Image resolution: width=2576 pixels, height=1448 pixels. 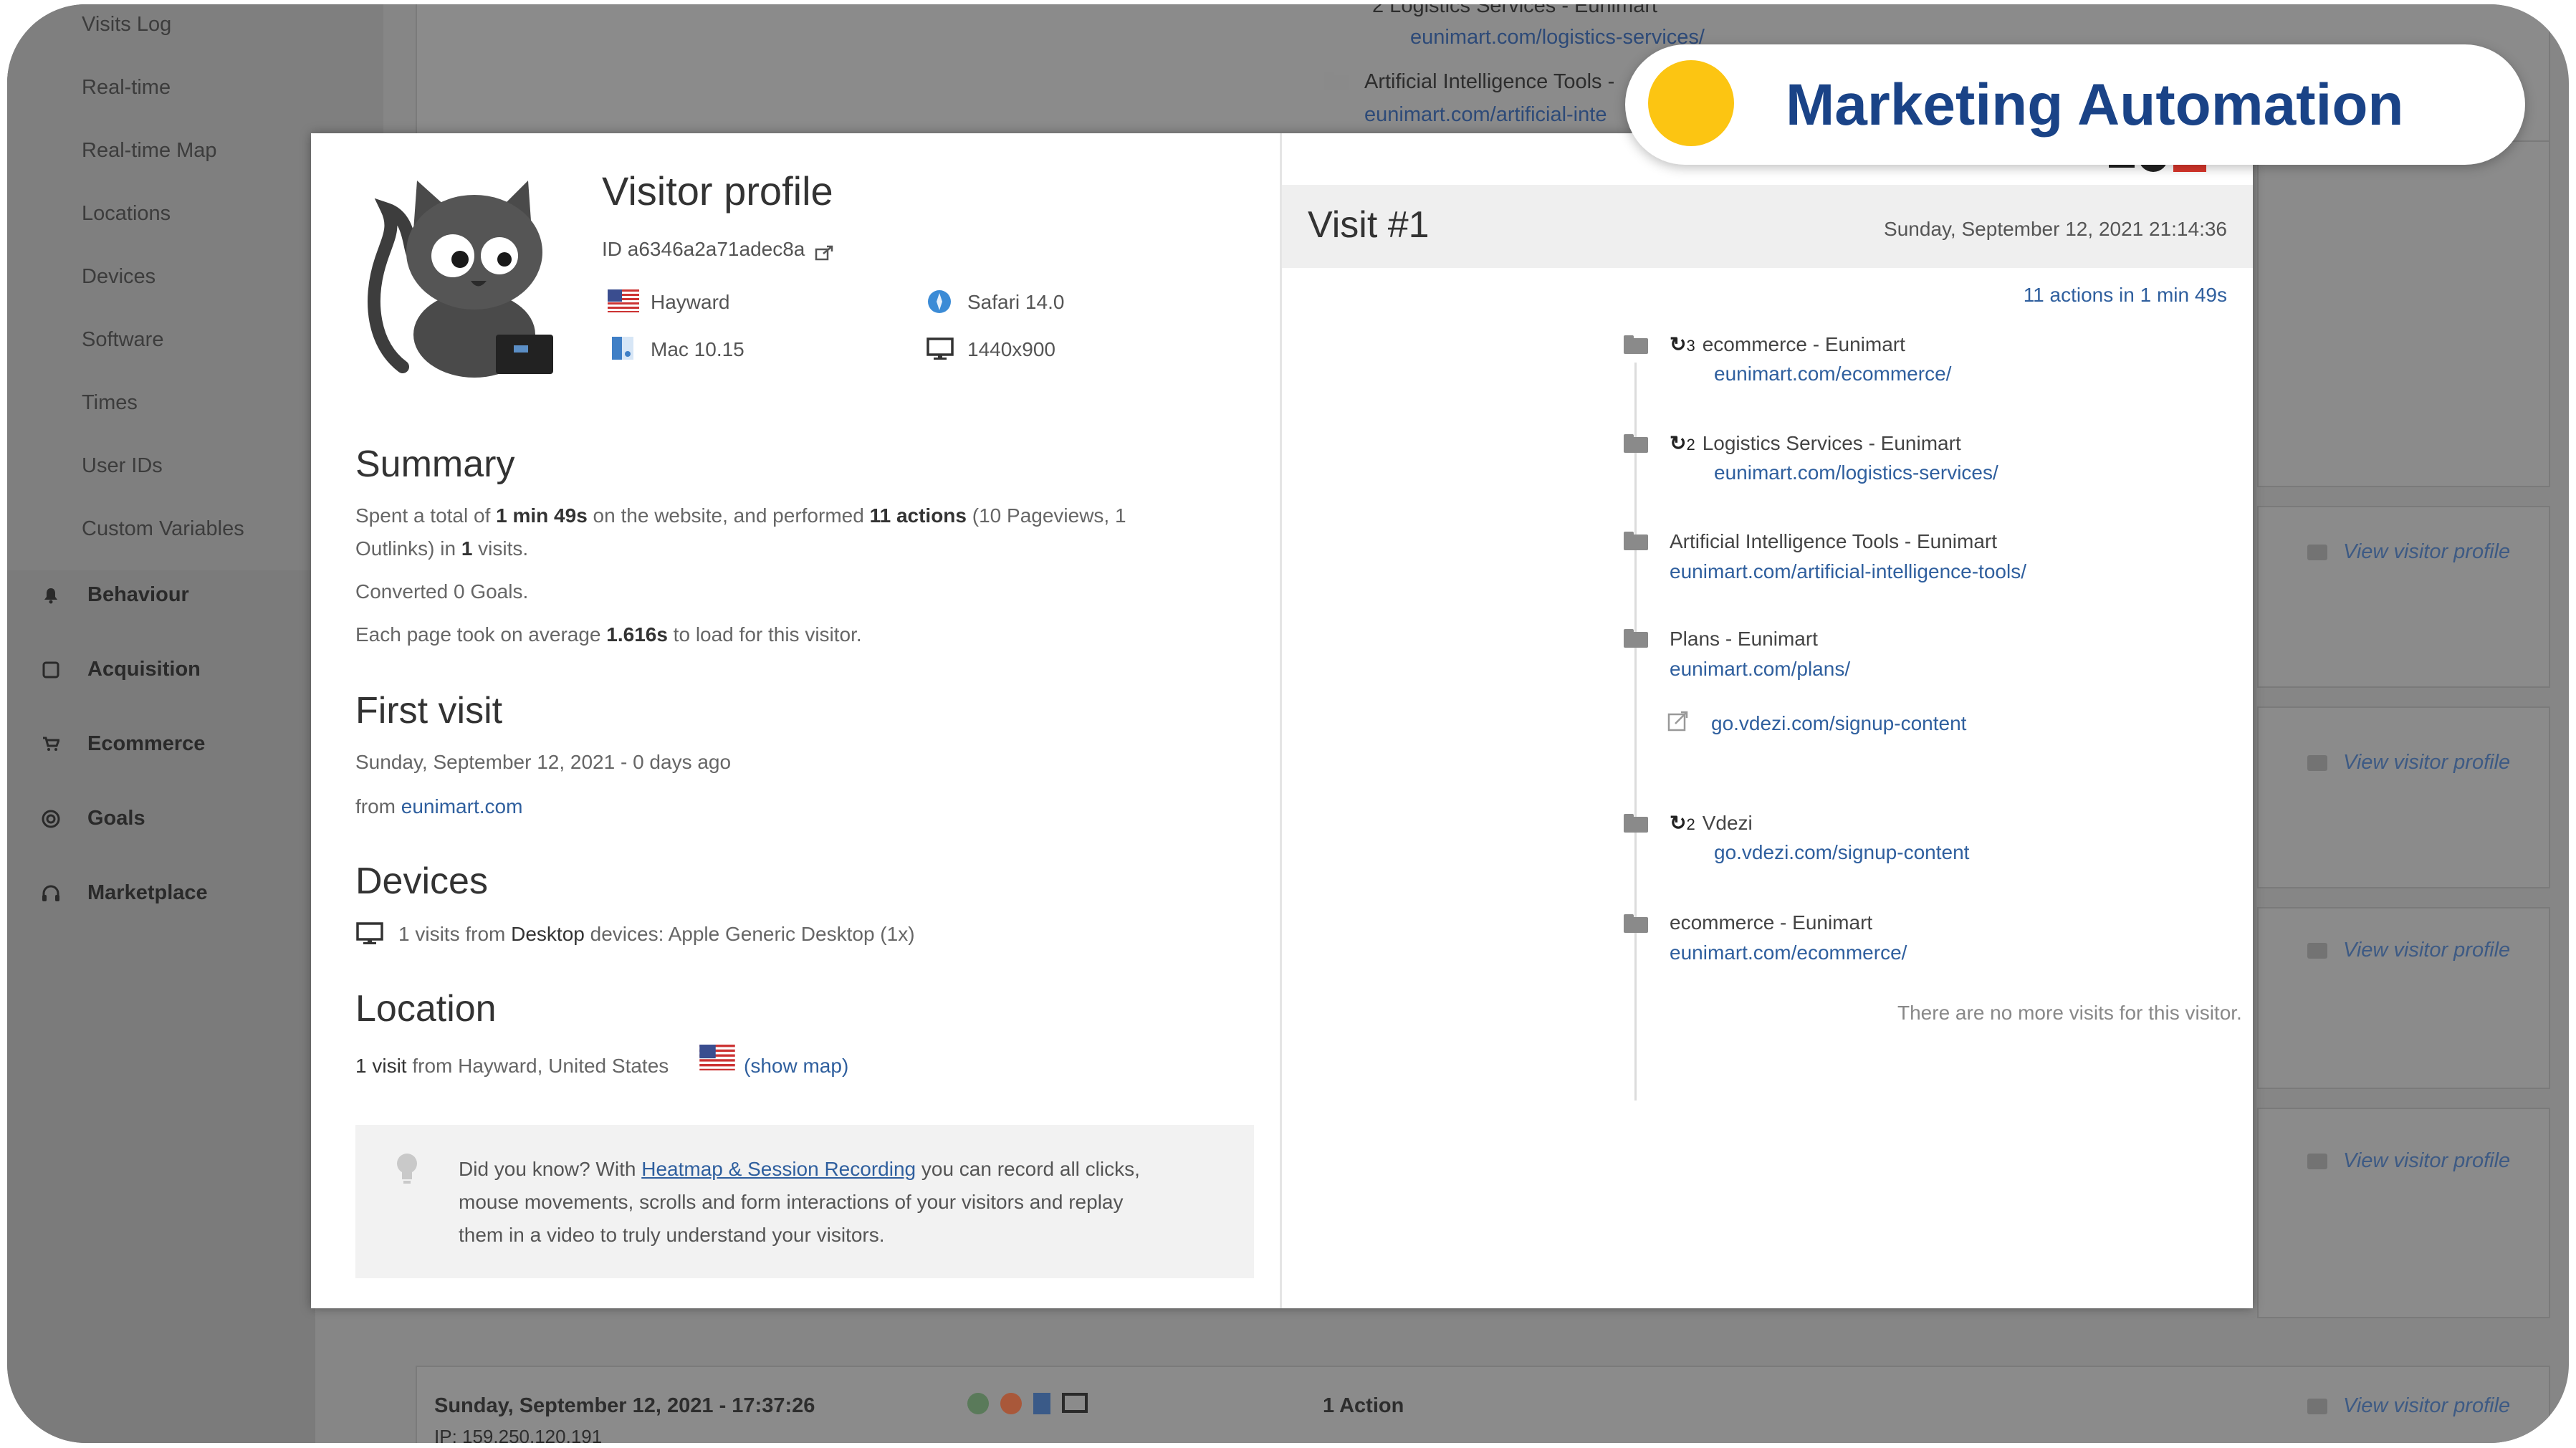 What do you see at coordinates (796, 1066) in the screenshot?
I see `show-map-link: (show map)` at bounding box center [796, 1066].